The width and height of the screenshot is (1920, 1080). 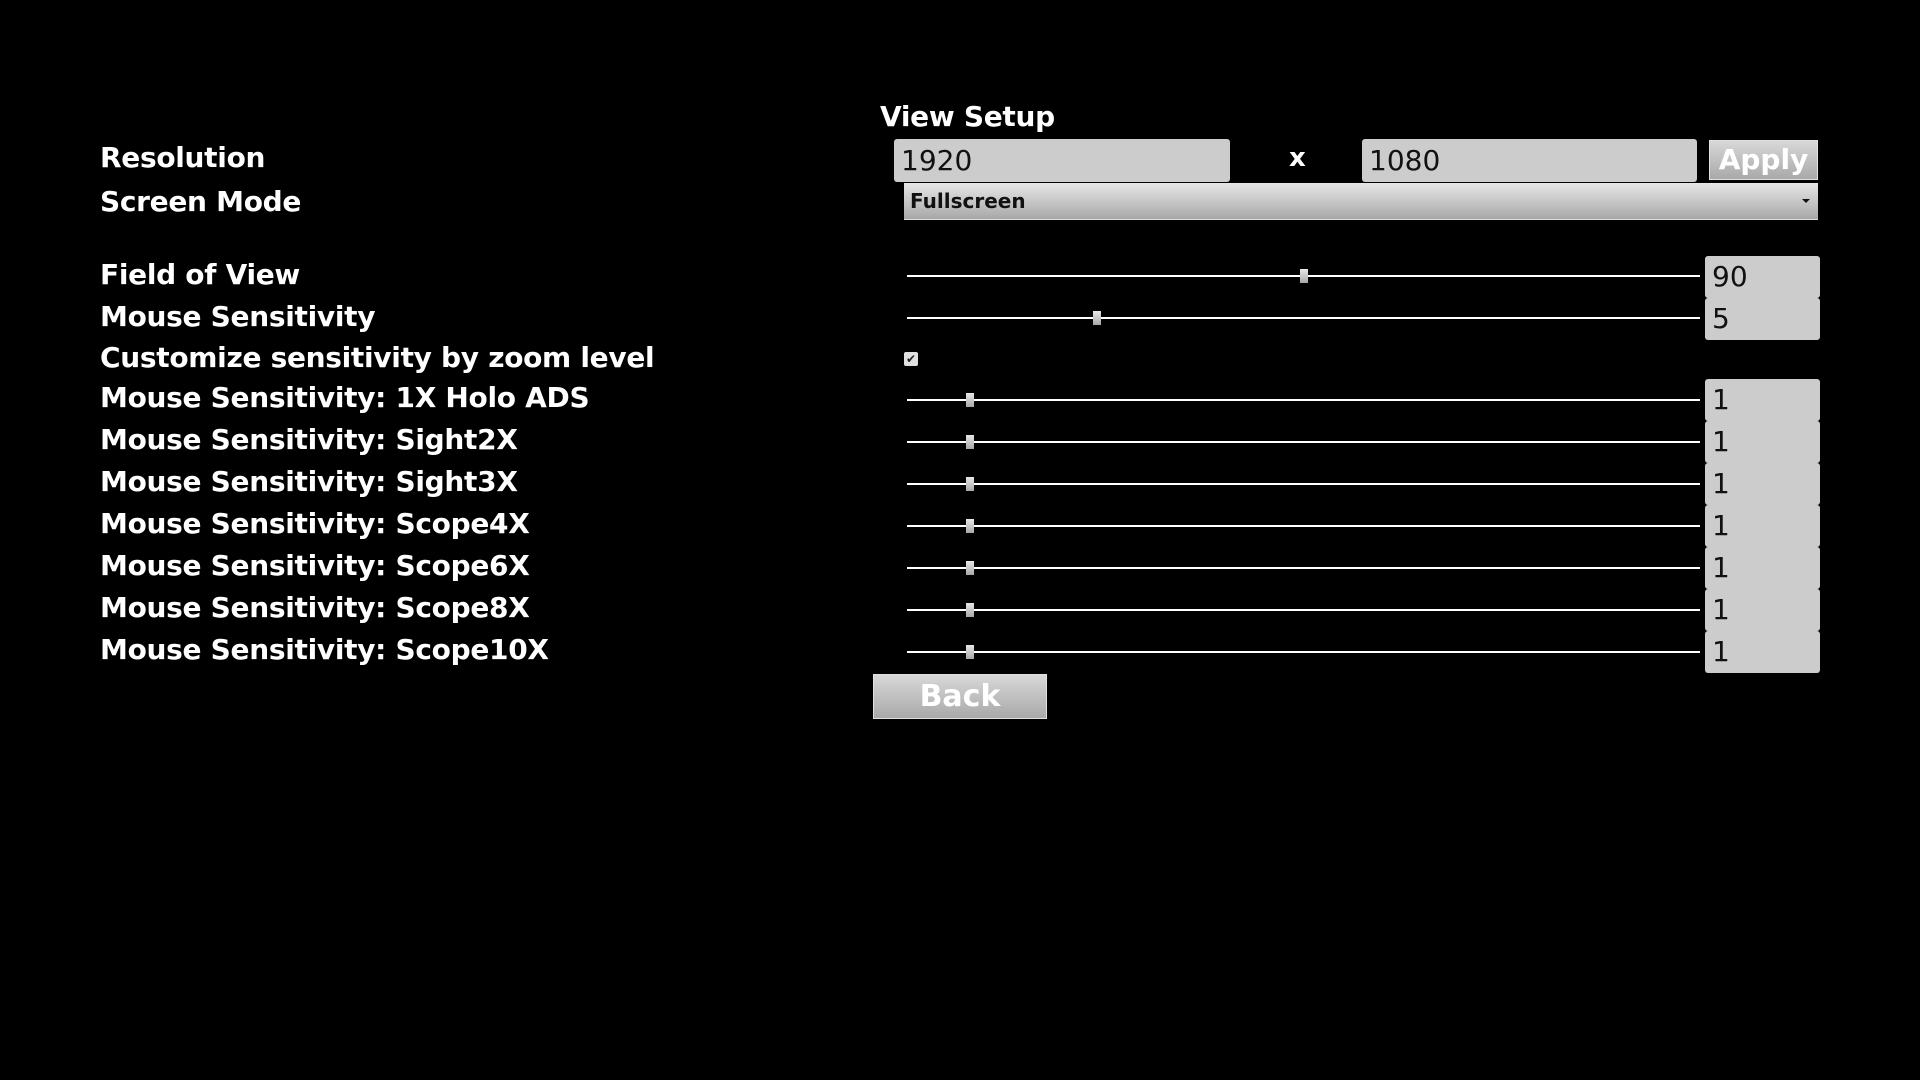 I want to click on customize-sensitivity-checkbox: ✔, so click(x=911, y=359).